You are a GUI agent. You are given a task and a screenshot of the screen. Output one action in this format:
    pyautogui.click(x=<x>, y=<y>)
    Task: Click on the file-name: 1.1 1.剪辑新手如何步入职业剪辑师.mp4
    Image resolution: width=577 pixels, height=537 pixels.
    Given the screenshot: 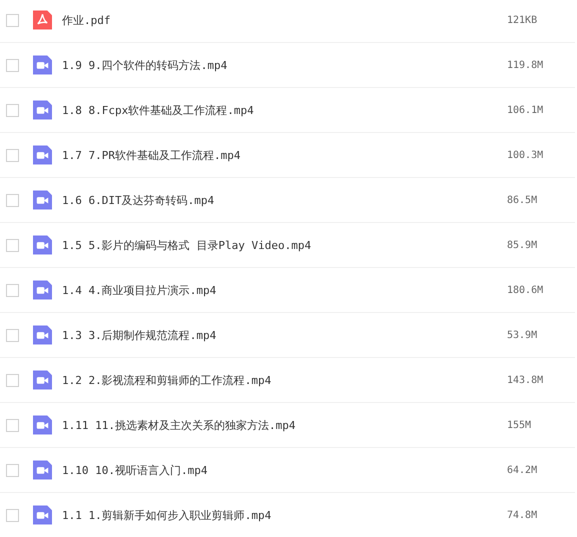 What is the action you would take?
    pyautogui.click(x=284, y=515)
    